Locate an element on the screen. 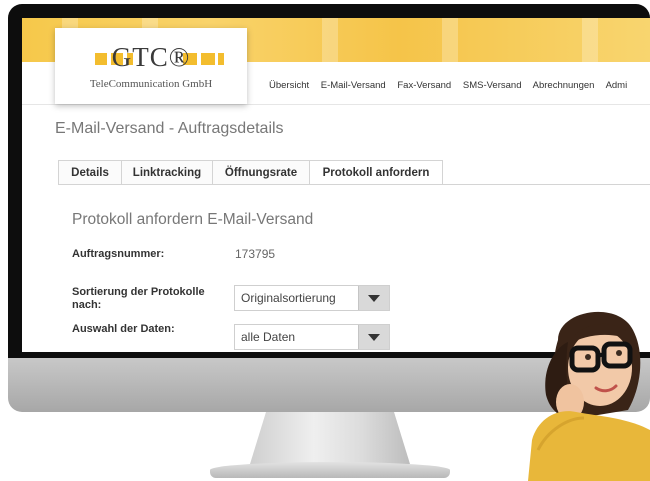 The height and width of the screenshot is (481, 650). monitor-foot is located at coordinates (330, 470).